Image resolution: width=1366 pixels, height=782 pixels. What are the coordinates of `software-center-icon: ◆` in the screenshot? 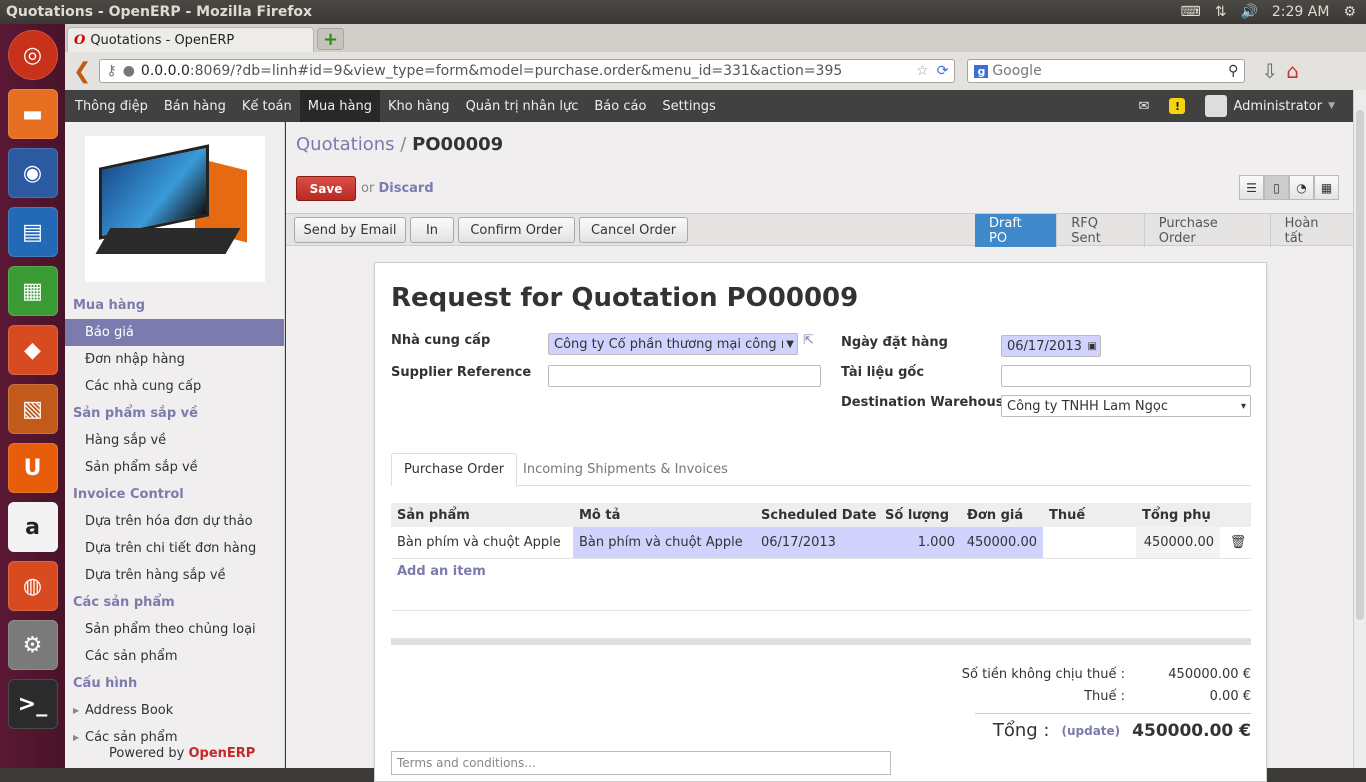 It's located at (32, 350).